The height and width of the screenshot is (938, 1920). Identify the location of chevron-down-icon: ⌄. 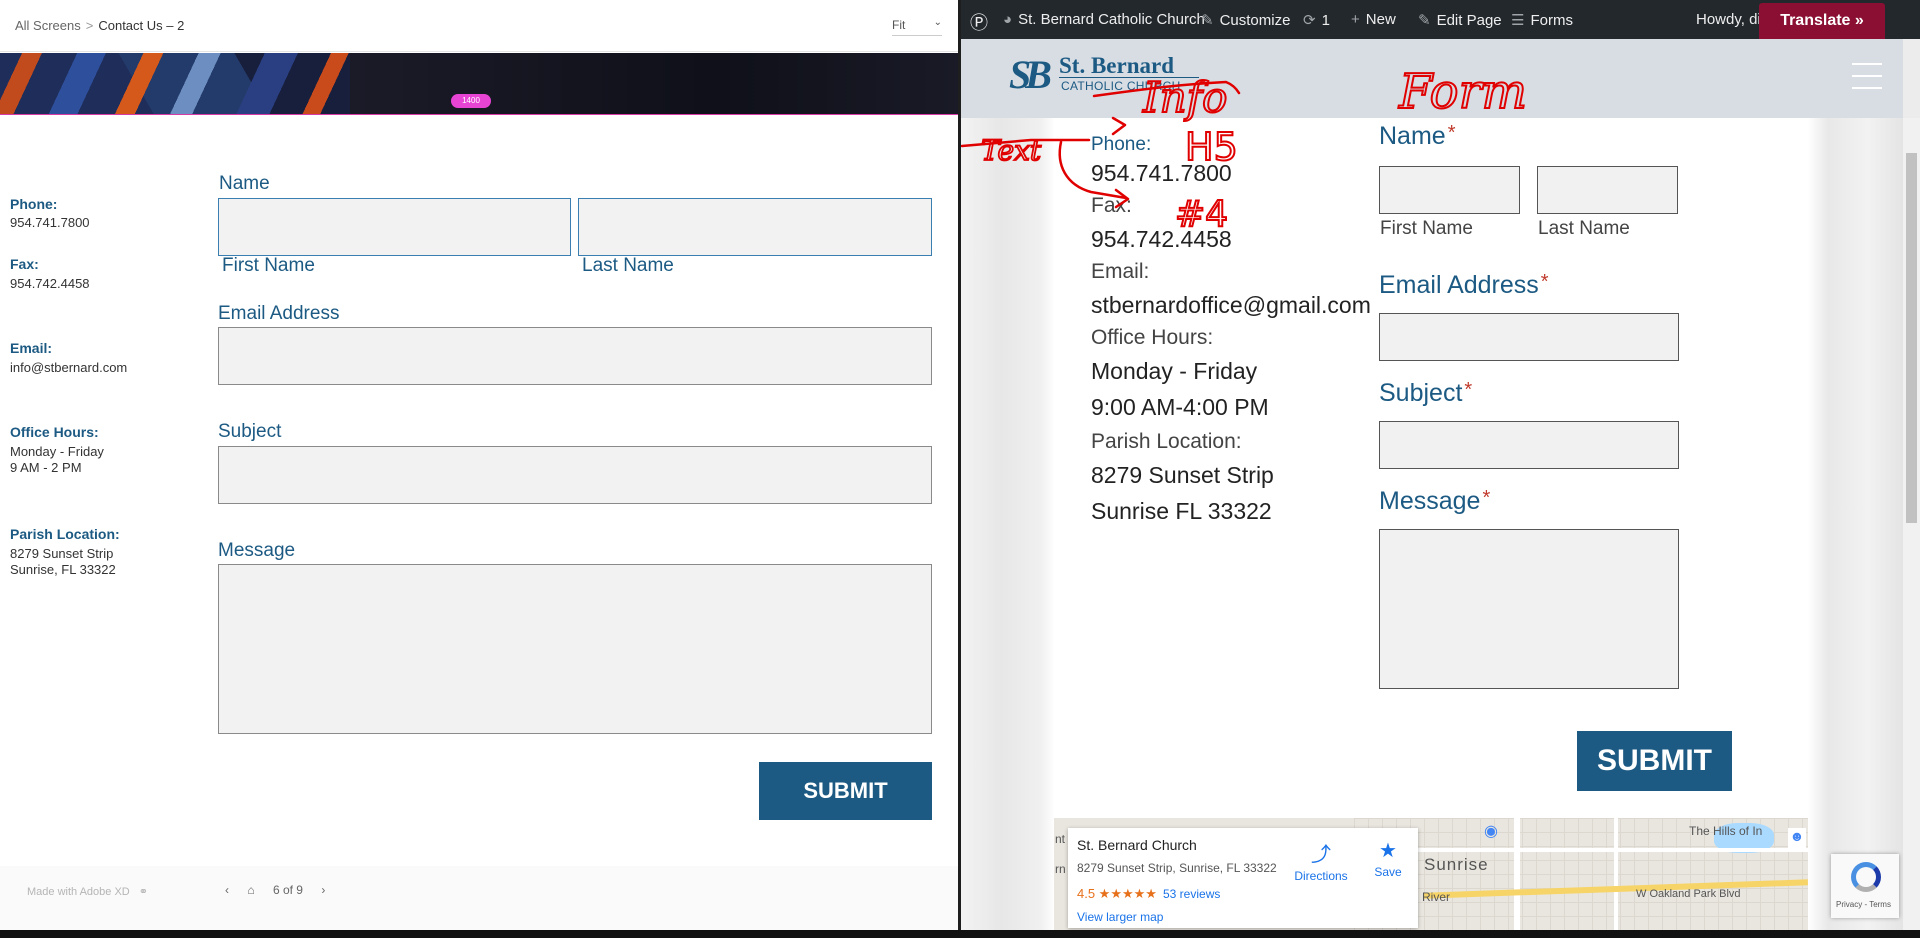
(937, 22).